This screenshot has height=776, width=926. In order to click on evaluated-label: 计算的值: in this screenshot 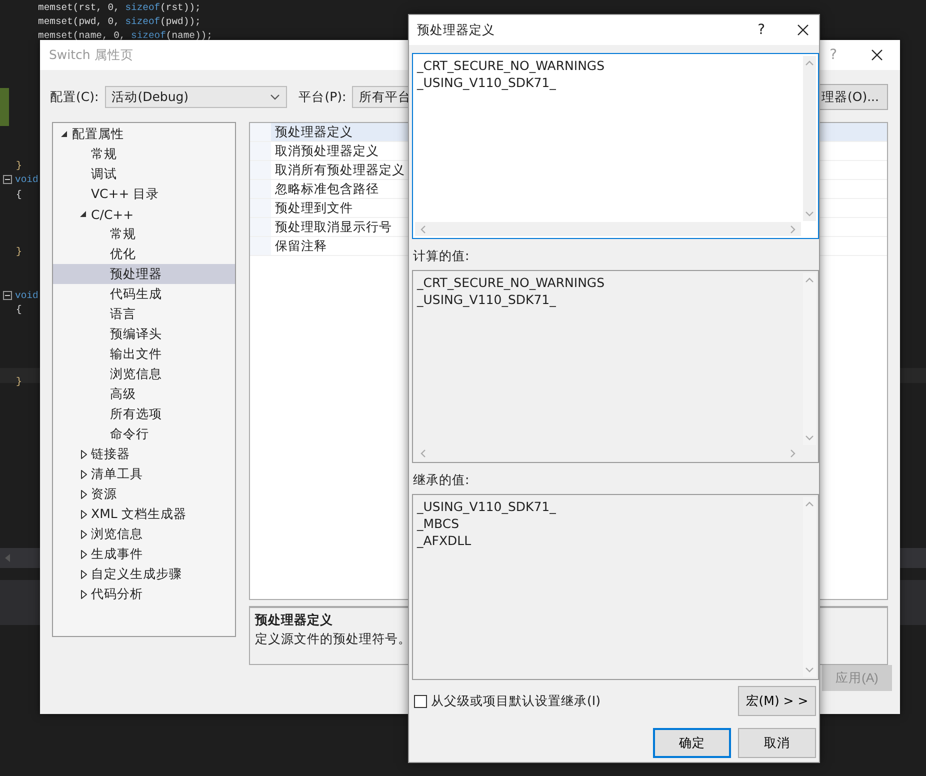, I will do `click(441, 255)`.